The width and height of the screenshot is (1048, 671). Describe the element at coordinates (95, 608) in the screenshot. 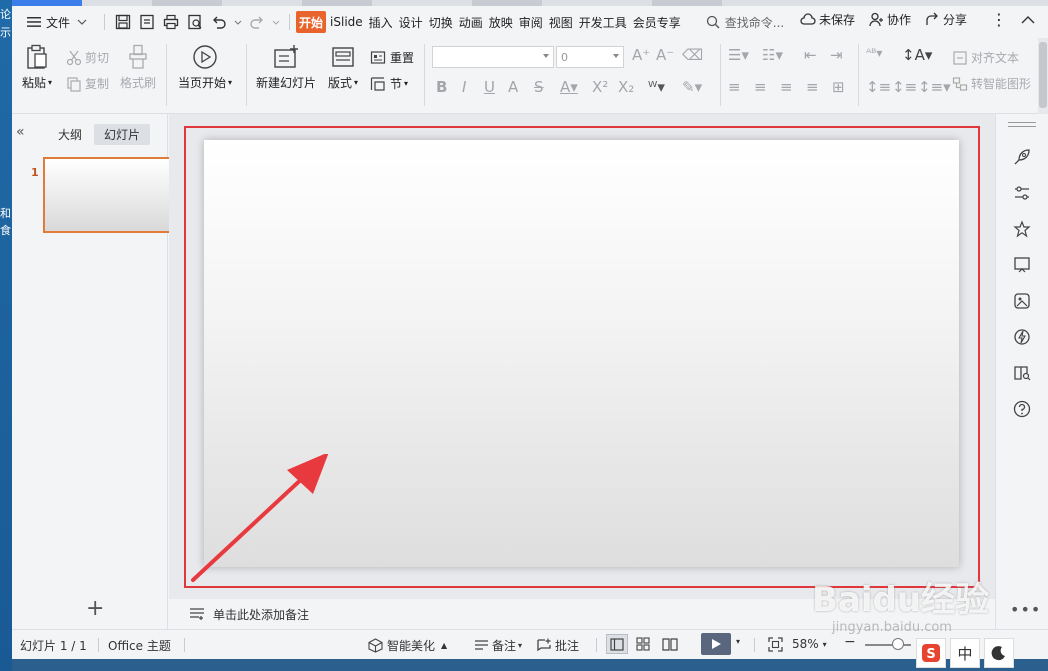

I see `add-slide-icon: +` at that location.